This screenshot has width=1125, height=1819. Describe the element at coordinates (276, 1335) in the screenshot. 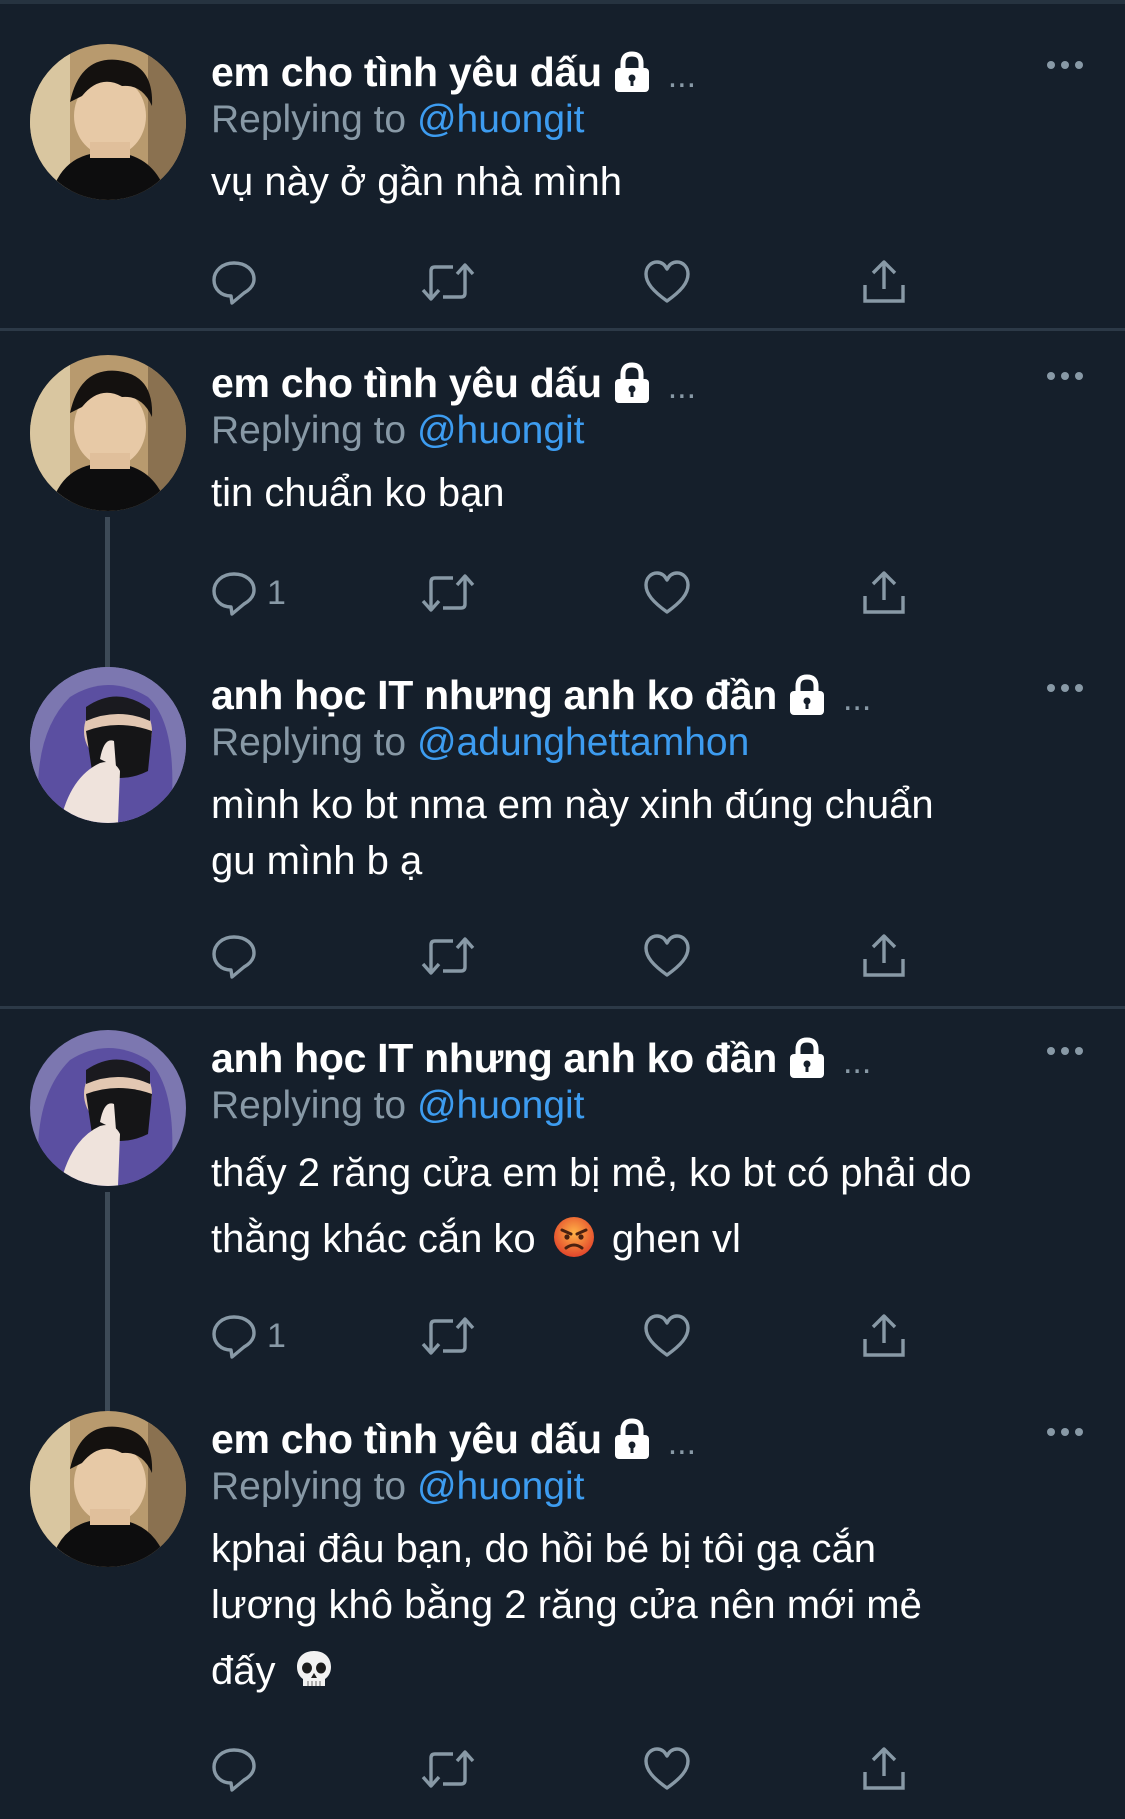

I see `reply-count: 1` at that location.